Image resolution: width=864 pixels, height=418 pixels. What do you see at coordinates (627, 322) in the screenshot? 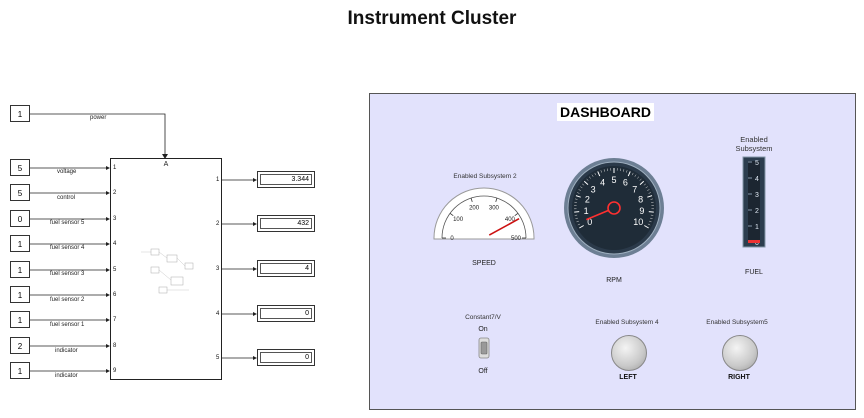
I see `left-indicator-caption: Enabled Subsystem 4` at bounding box center [627, 322].